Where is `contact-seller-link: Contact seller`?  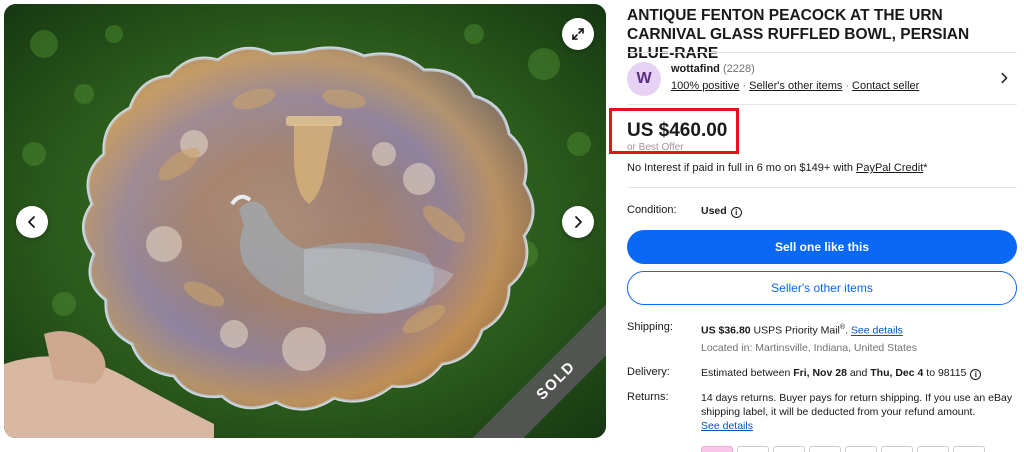 contact-seller-link: Contact seller is located at coordinates (885, 86).